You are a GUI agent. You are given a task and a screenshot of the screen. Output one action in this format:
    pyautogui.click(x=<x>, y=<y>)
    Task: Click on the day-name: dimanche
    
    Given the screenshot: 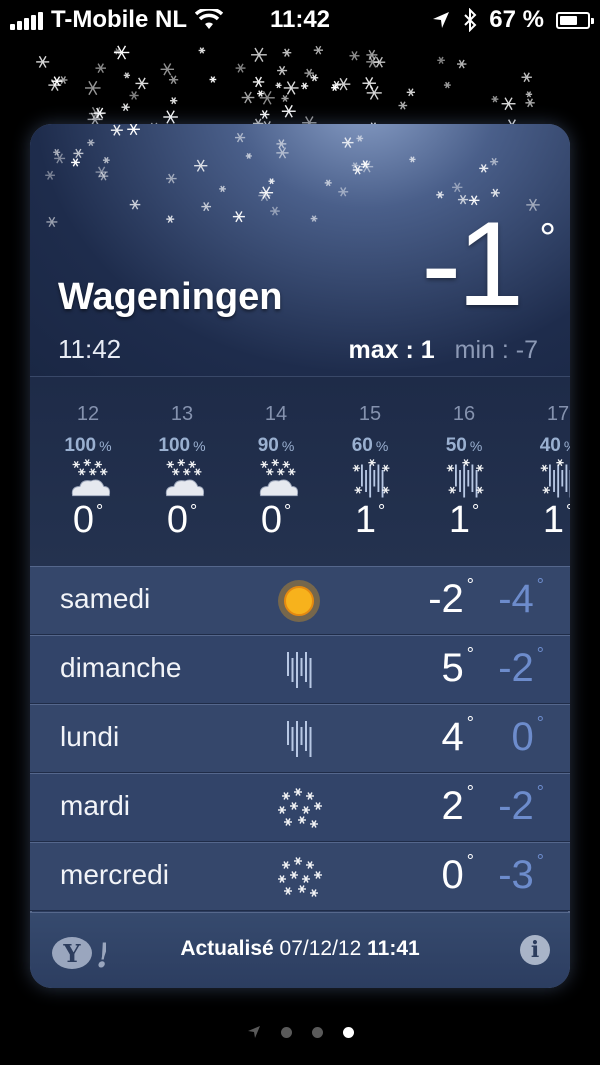 What is the action you would take?
    pyautogui.click(x=121, y=667)
    